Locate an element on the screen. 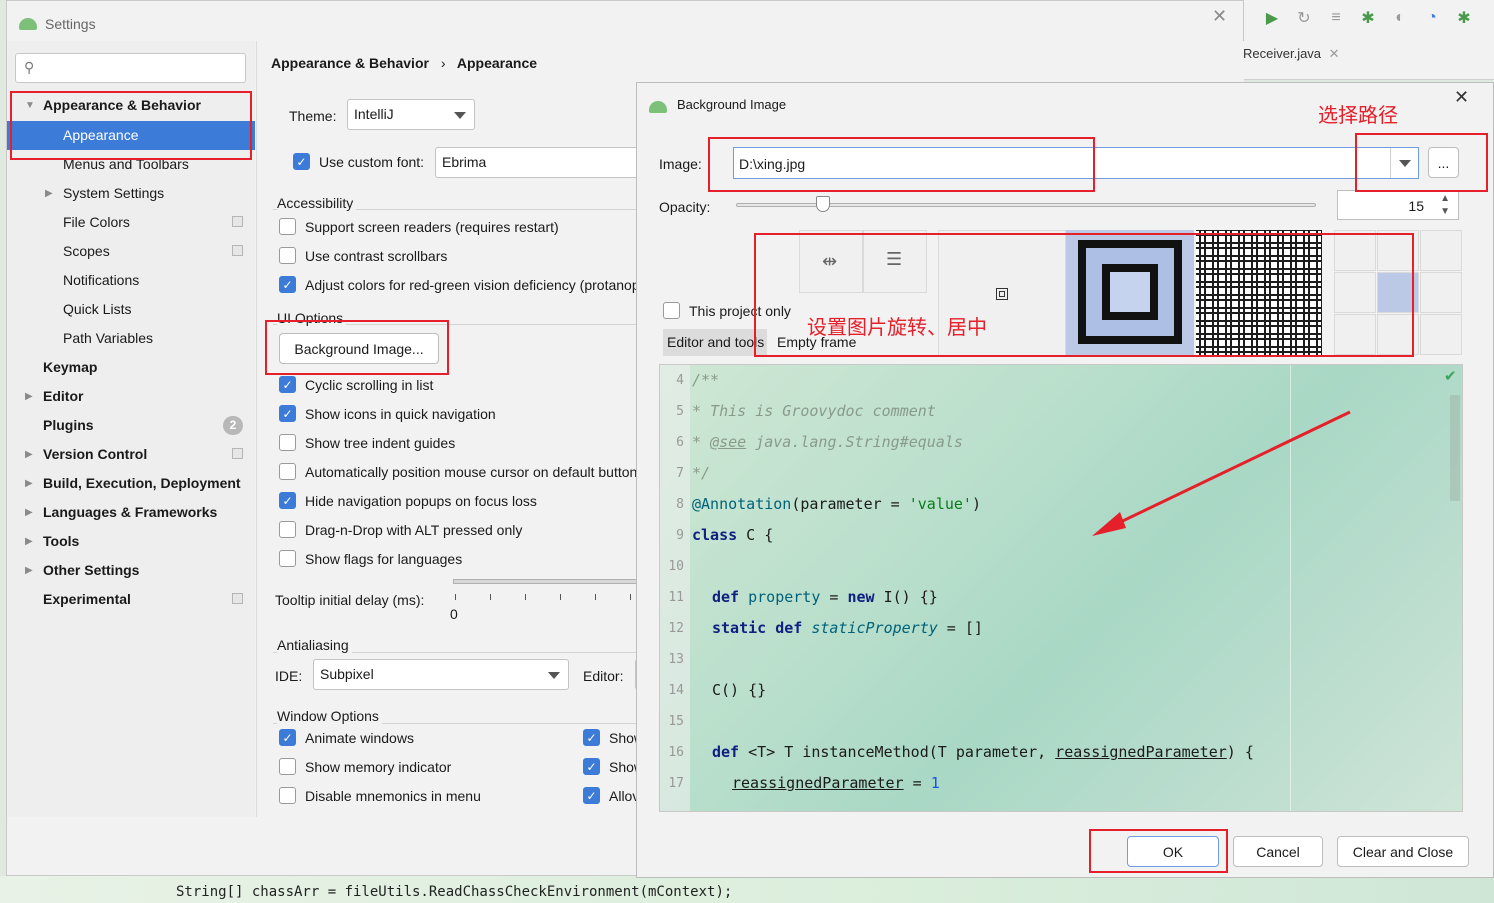  scrollbar is located at coordinates (1455, 448).